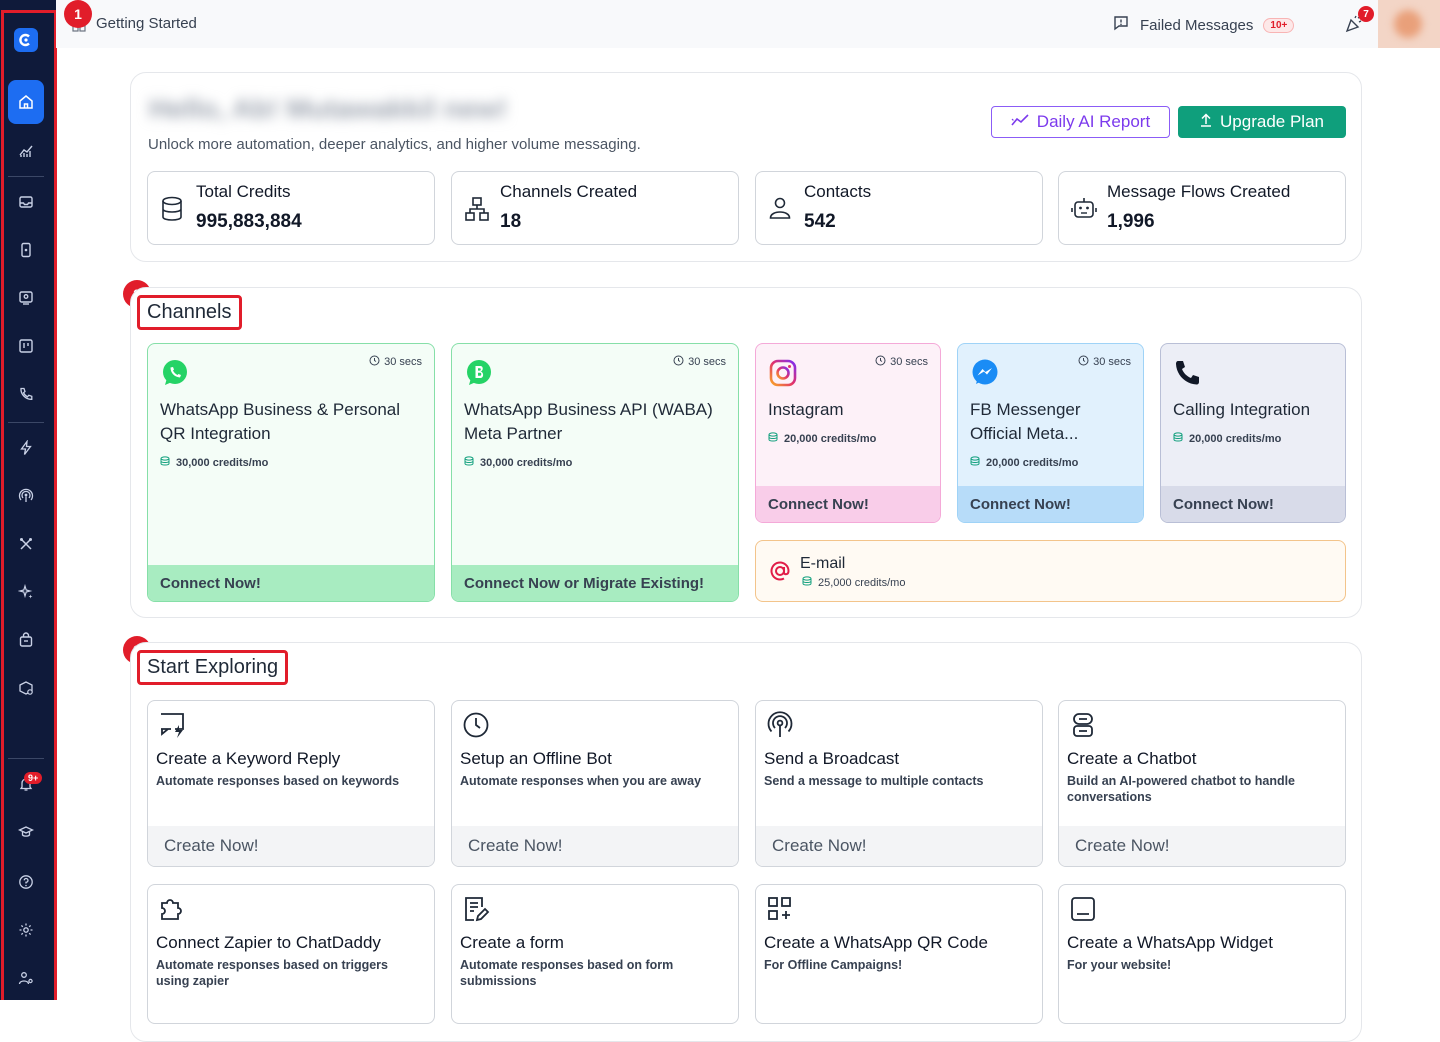  Describe the element at coordinates (26, 150) in the screenshot. I see `analytics-icon` at that location.